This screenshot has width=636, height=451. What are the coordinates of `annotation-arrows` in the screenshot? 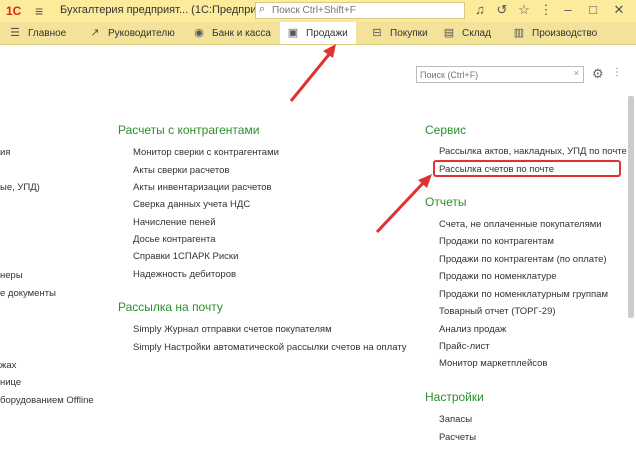 It's located at (360, 139).